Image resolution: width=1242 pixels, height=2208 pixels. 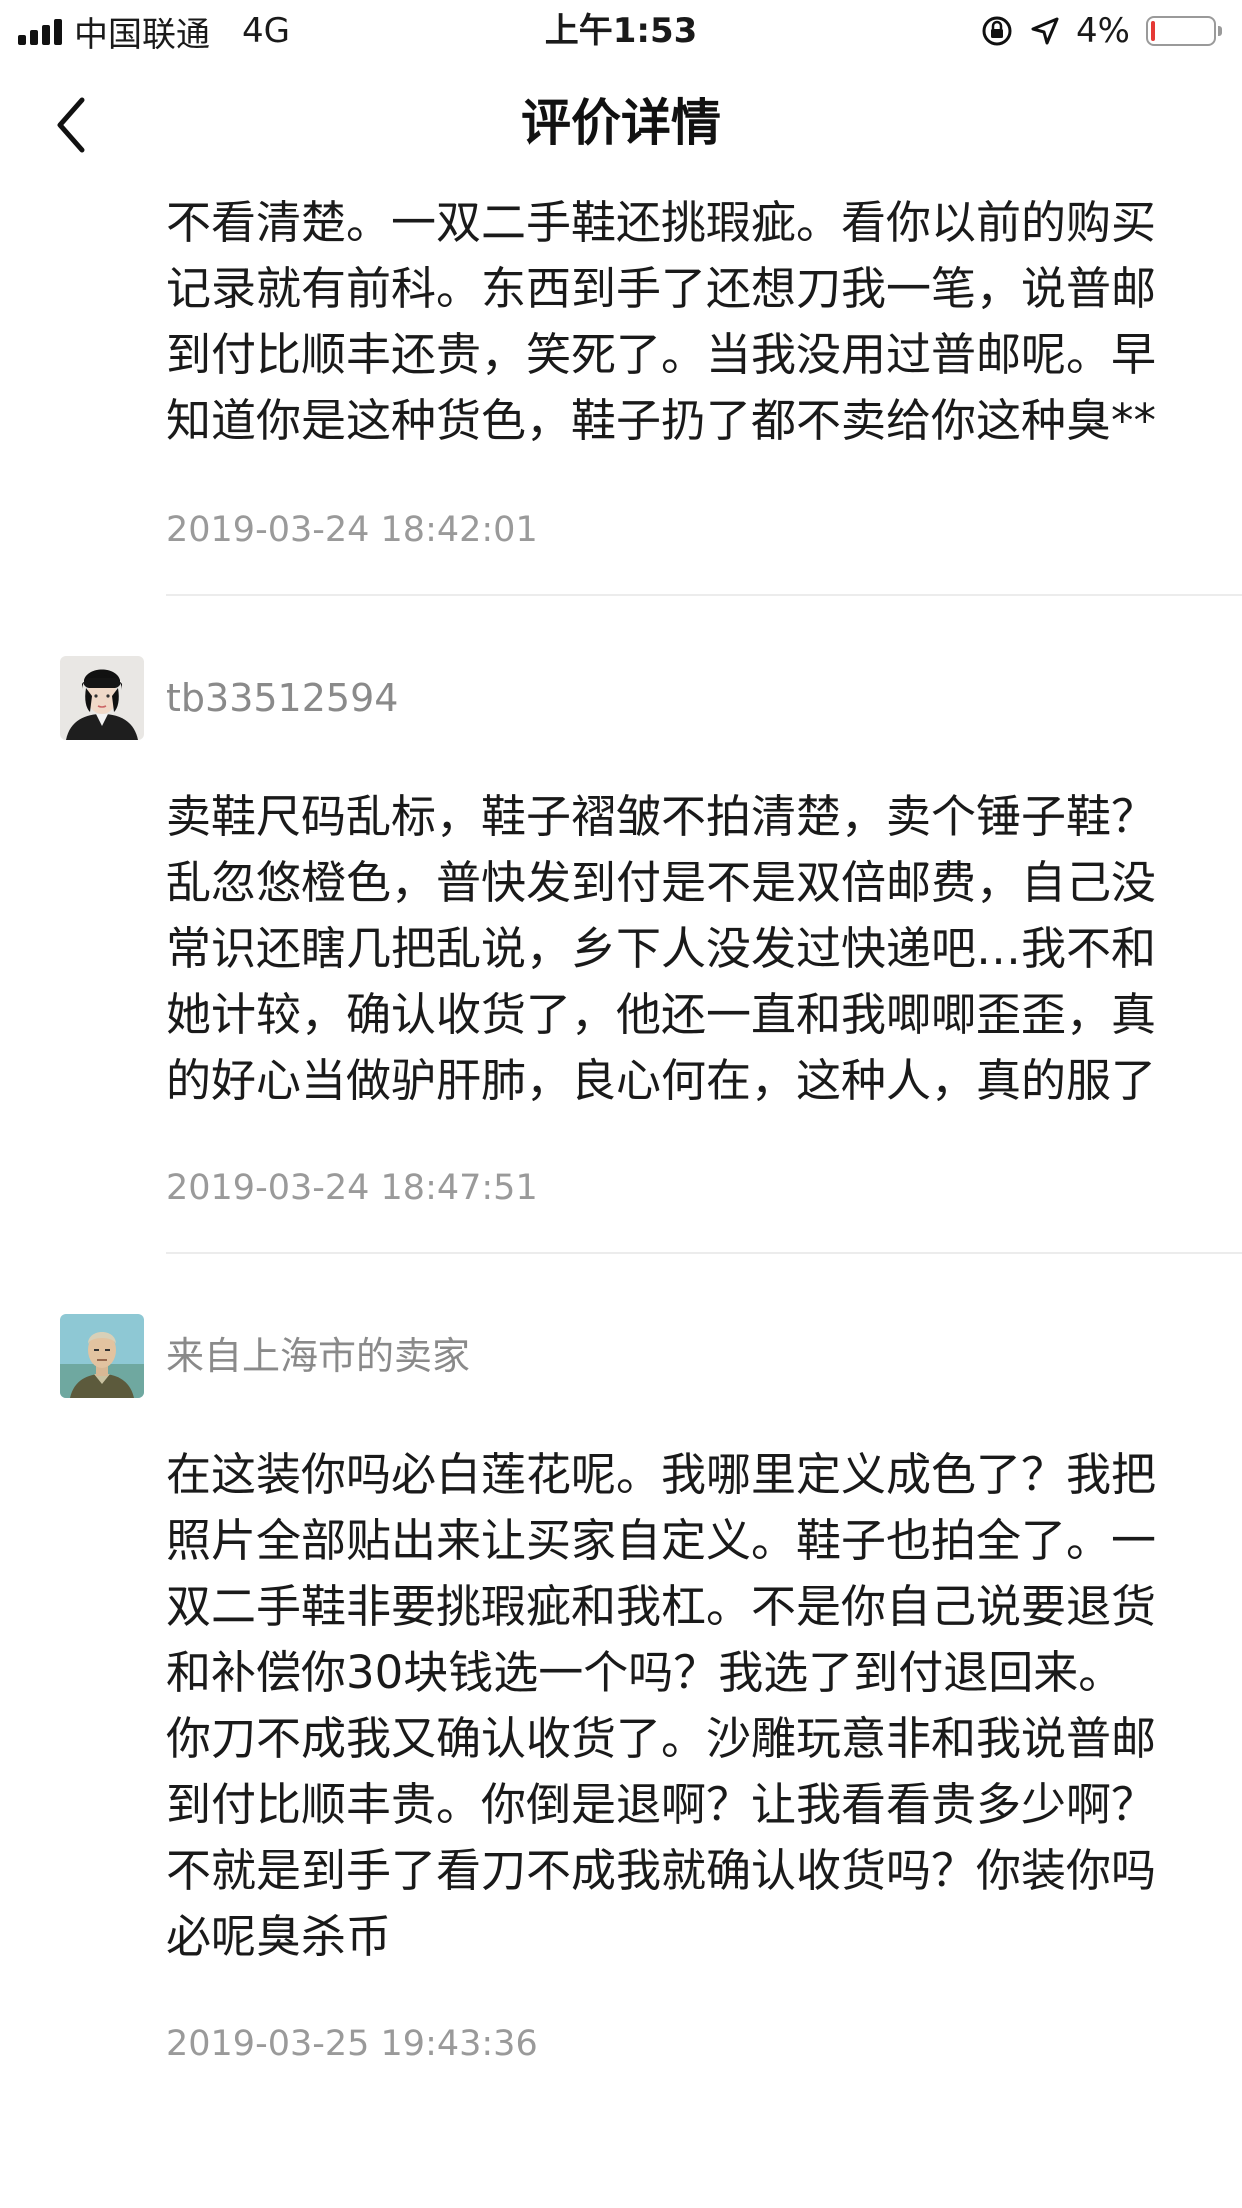 I want to click on status-bar: 中国联通 4G 上午1:53 4%, so click(x=621, y=31).